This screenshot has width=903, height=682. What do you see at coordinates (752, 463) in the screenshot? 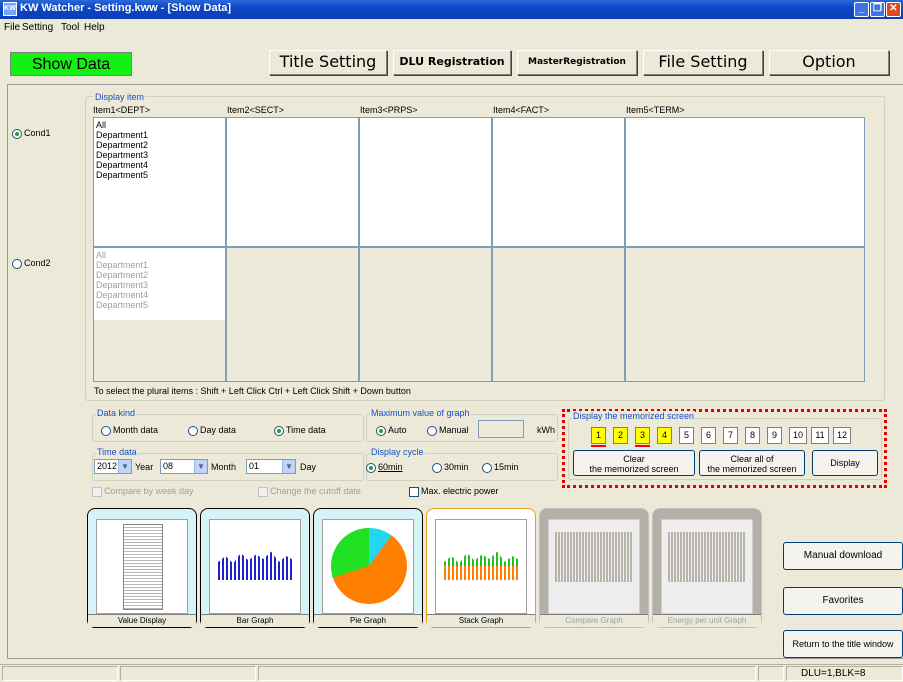
I see `clear-all-memorized-button: Clear all of the memorized screen` at bounding box center [752, 463].